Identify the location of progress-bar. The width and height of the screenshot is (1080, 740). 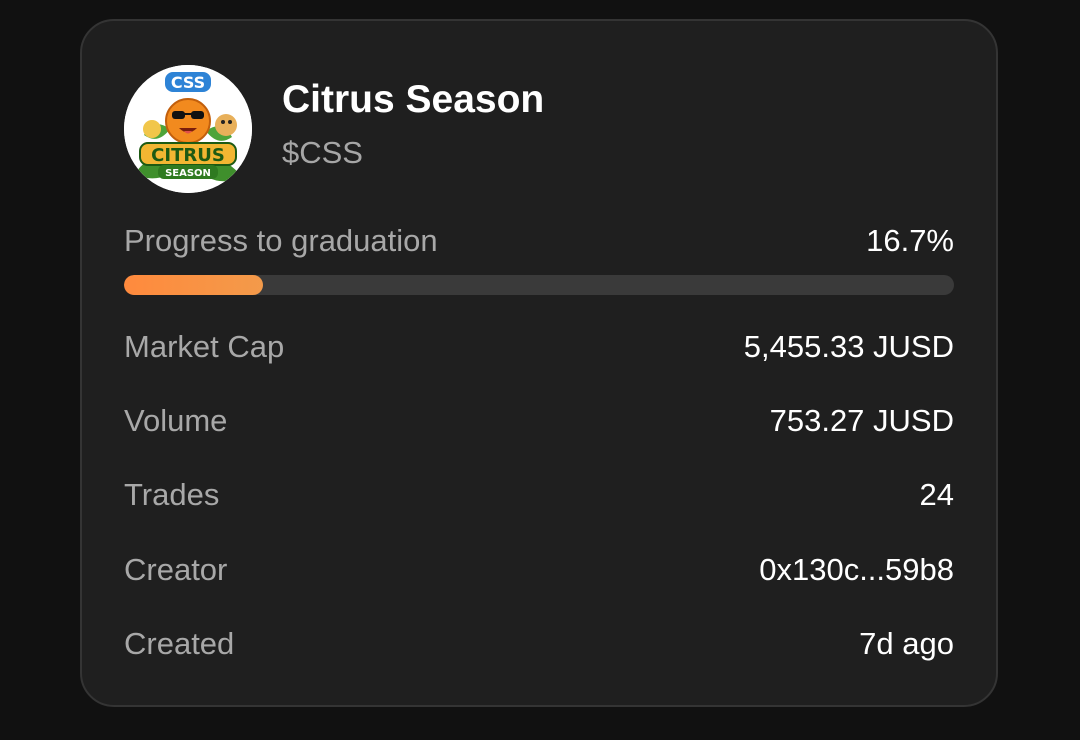
(539, 285).